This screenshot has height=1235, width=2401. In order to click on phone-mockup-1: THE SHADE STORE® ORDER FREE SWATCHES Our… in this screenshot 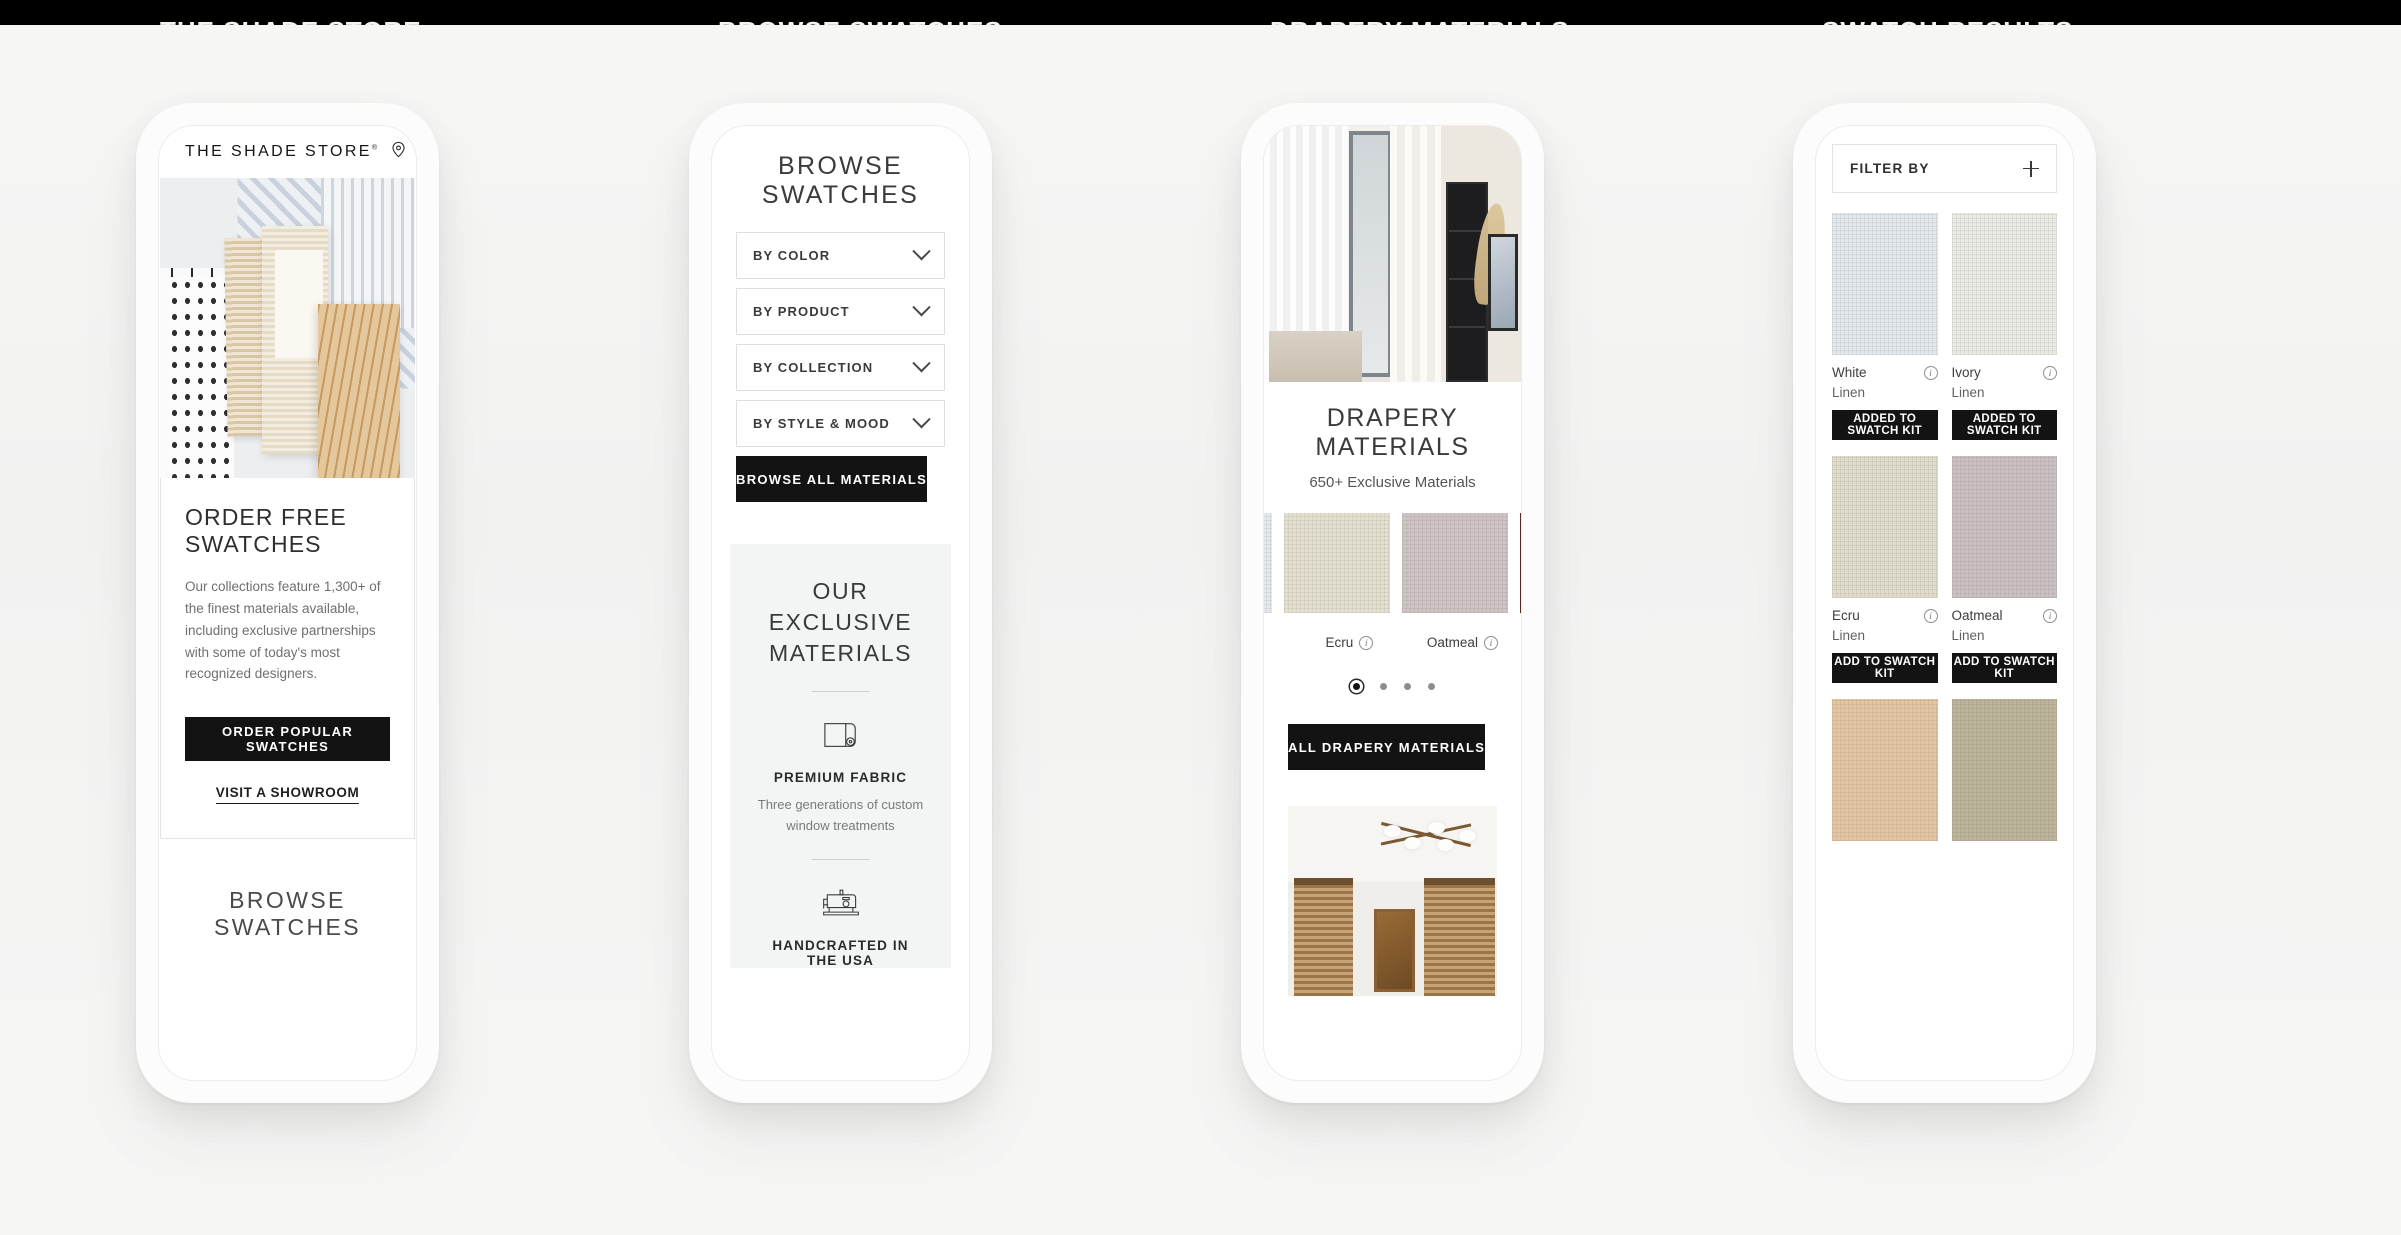, I will do `click(287, 603)`.